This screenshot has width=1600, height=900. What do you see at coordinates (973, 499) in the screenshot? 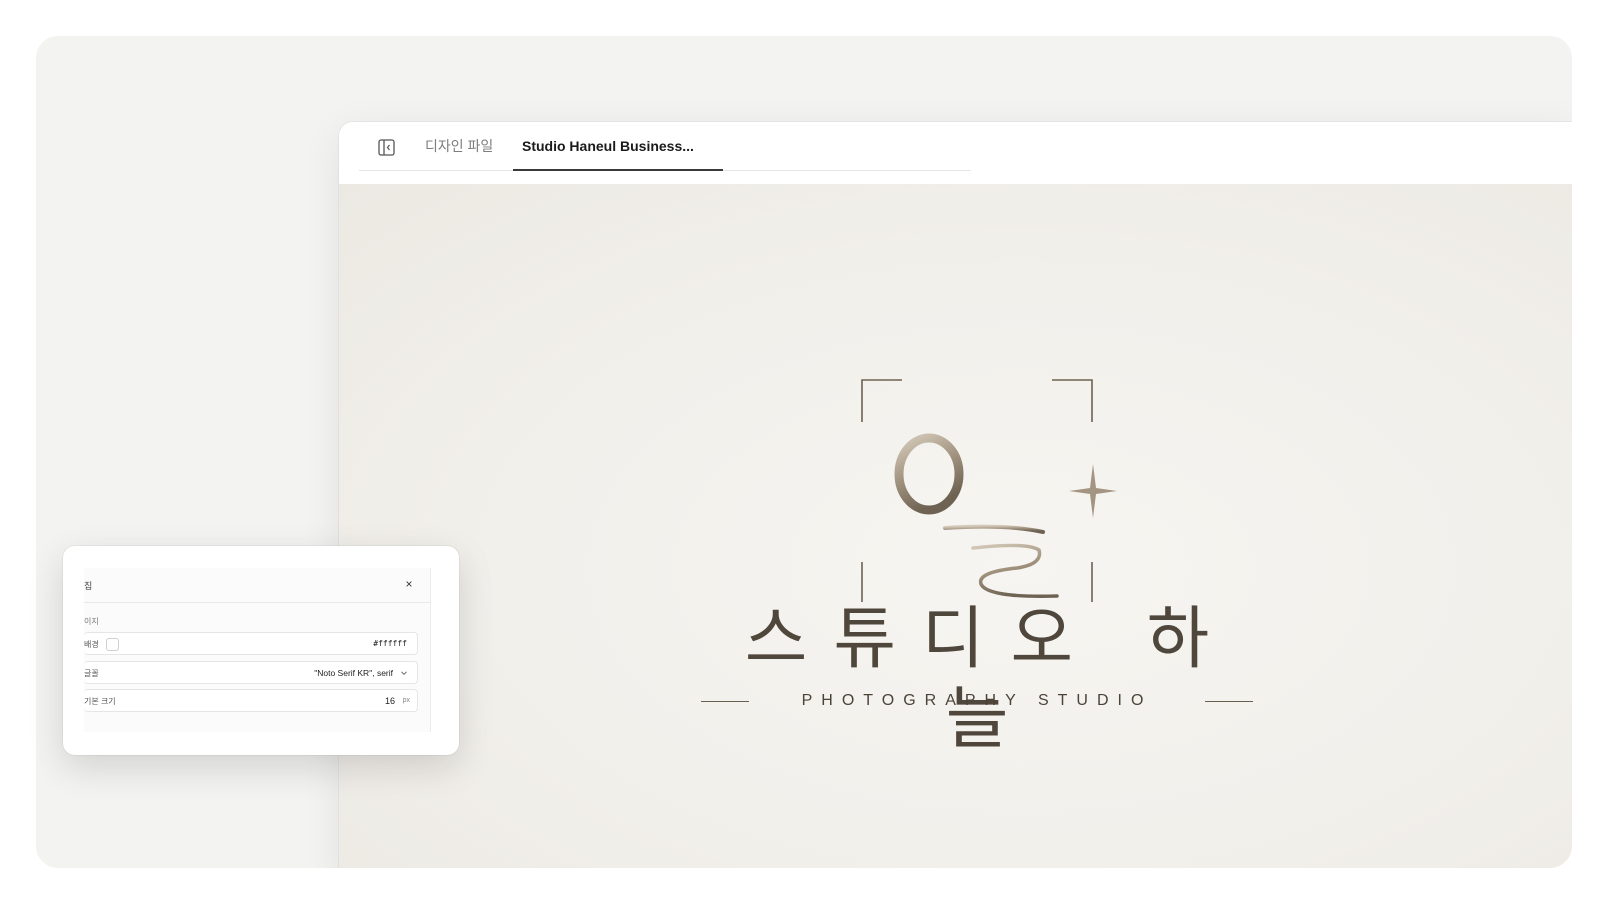
I see `logo-glyph-haneul` at bounding box center [973, 499].